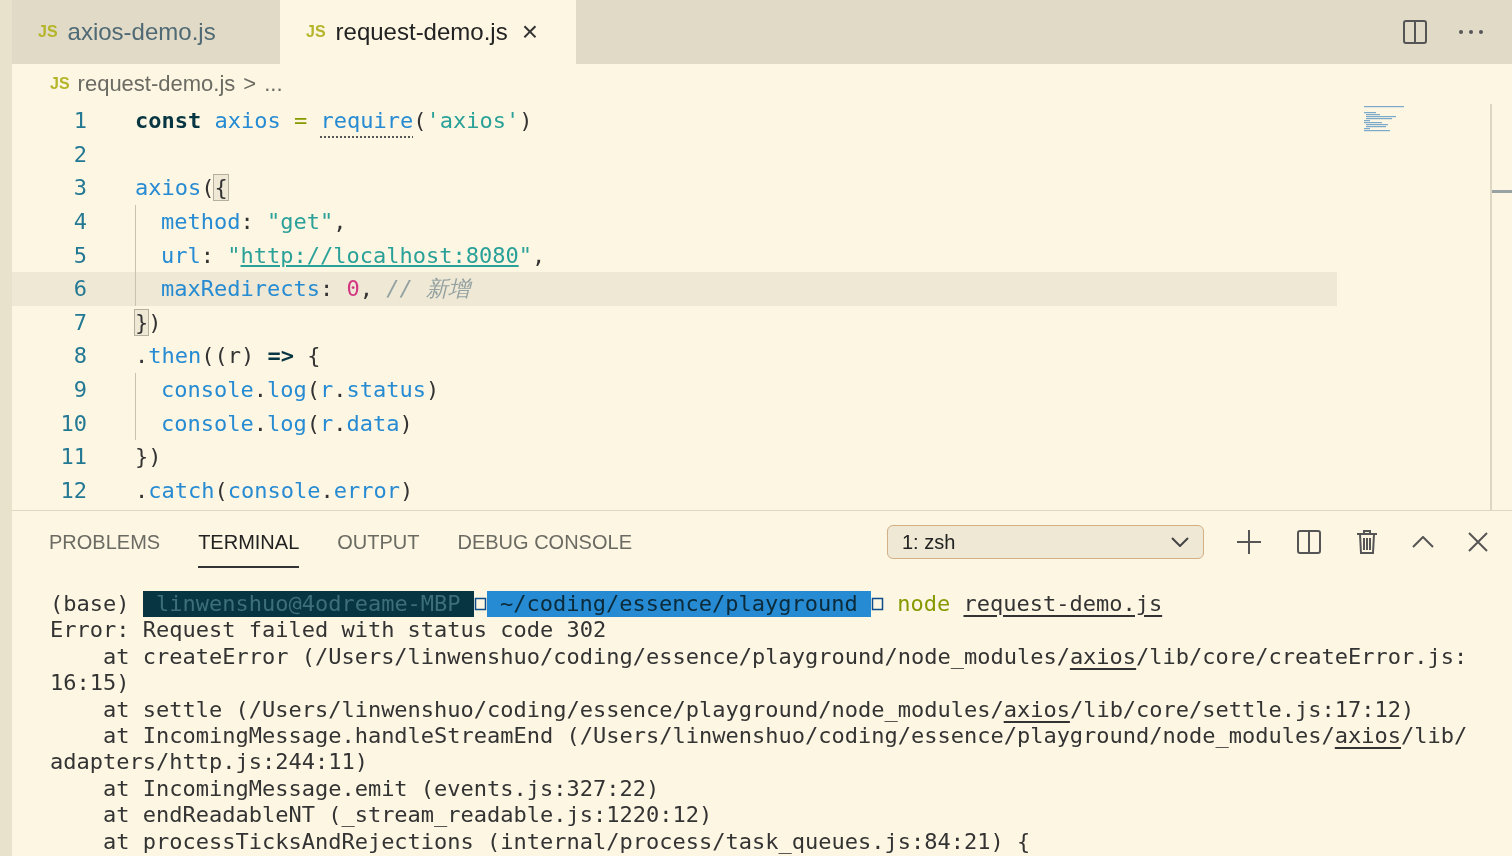  What do you see at coordinates (79, 255) in the screenshot?
I see `line-number: 5` at bounding box center [79, 255].